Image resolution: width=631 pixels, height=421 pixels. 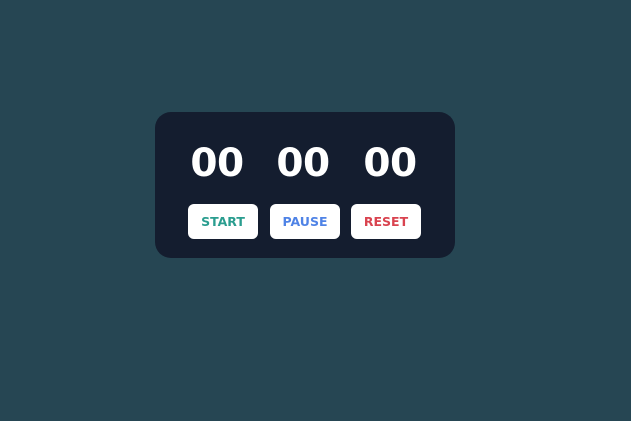 I want to click on hours-display: 00, so click(x=217, y=163).